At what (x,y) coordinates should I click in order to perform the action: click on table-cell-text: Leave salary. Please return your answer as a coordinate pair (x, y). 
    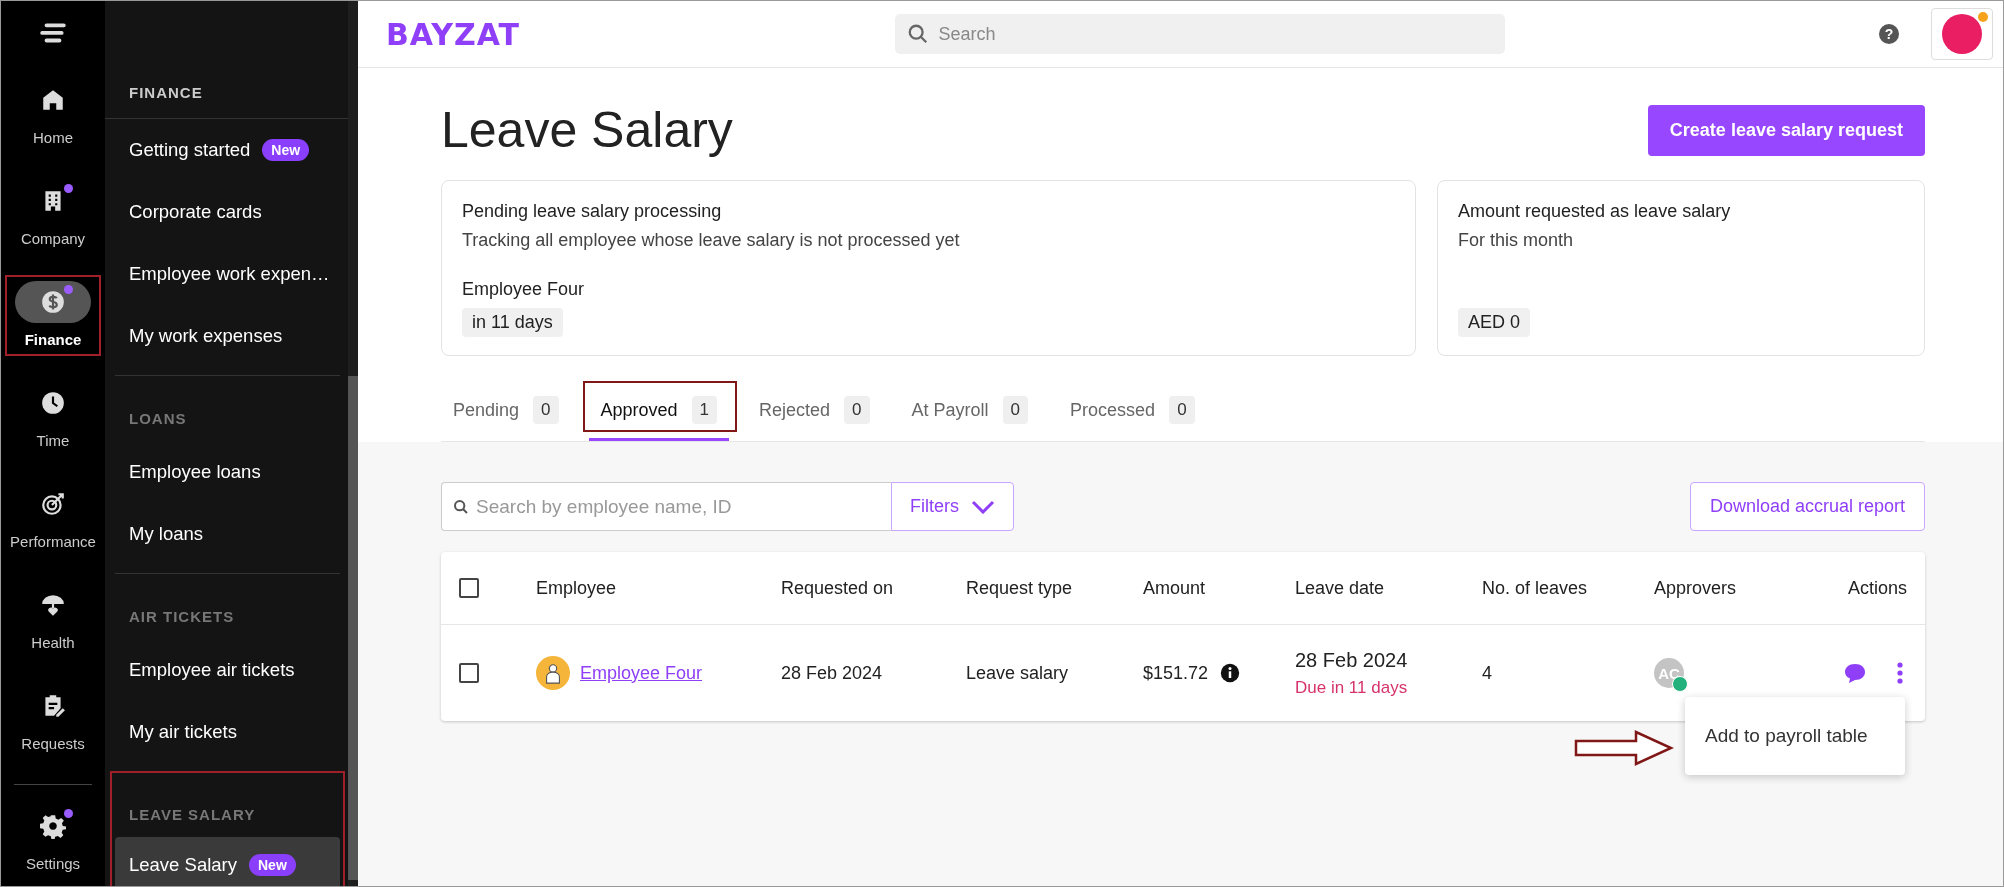
    Looking at the image, I should click on (1018, 673).